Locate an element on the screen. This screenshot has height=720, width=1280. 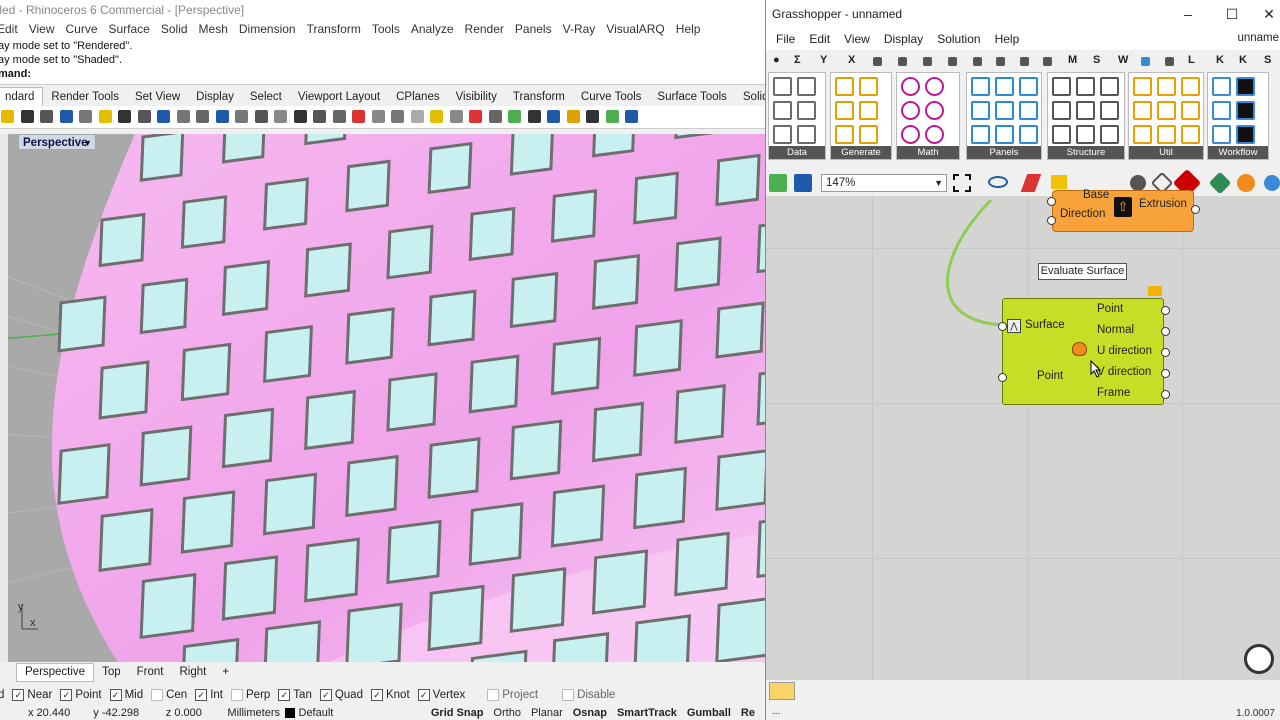
layer-color-swatch is located at coordinates (290, 713).